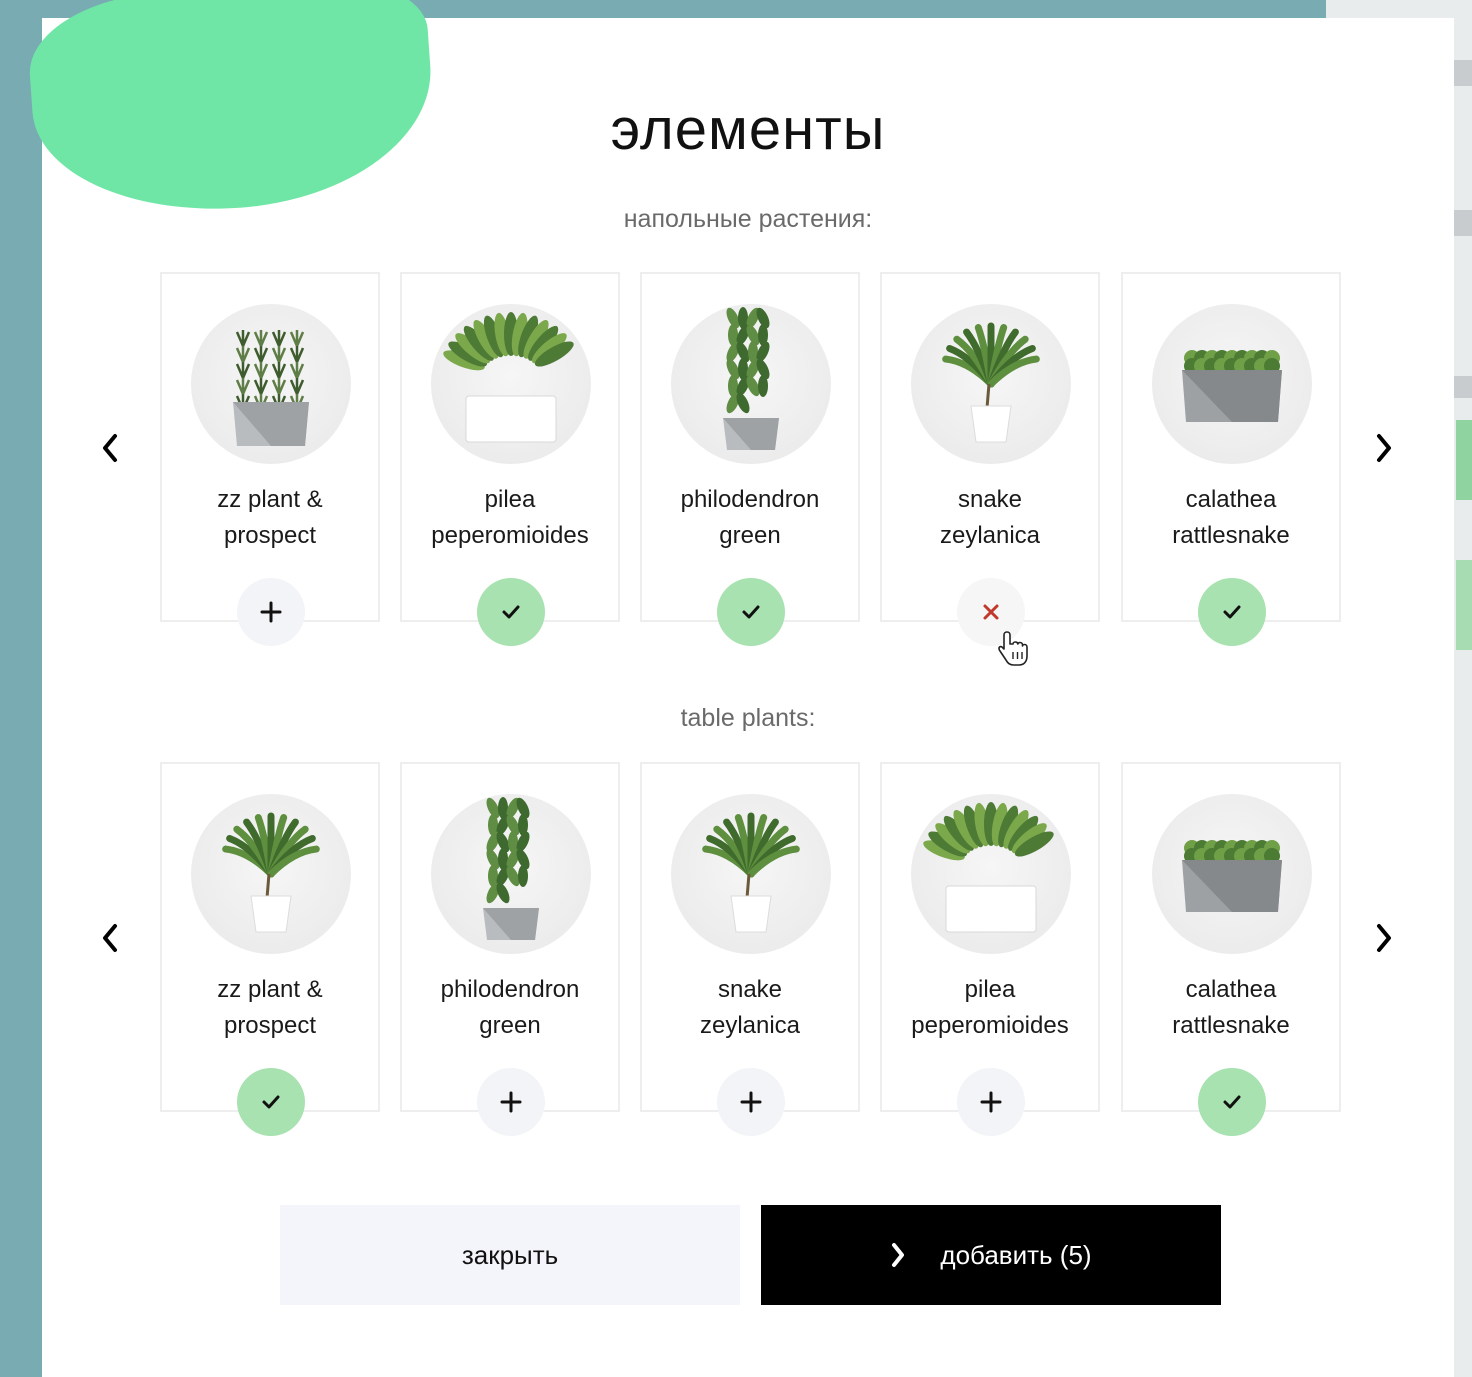 The image size is (1472, 1377). What do you see at coordinates (748, 219) in the screenshot?
I see `section-label-floor: напольные растения:` at bounding box center [748, 219].